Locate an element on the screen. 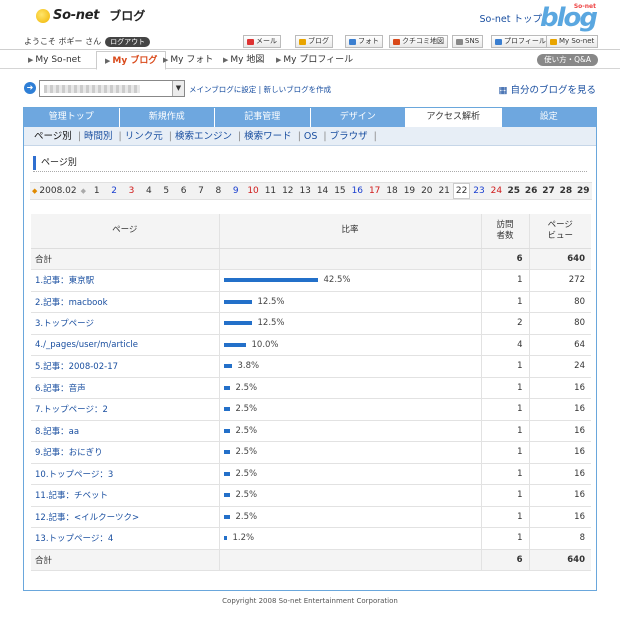  subtab-search-engine: 検索エンジン is located at coordinates (203, 136).